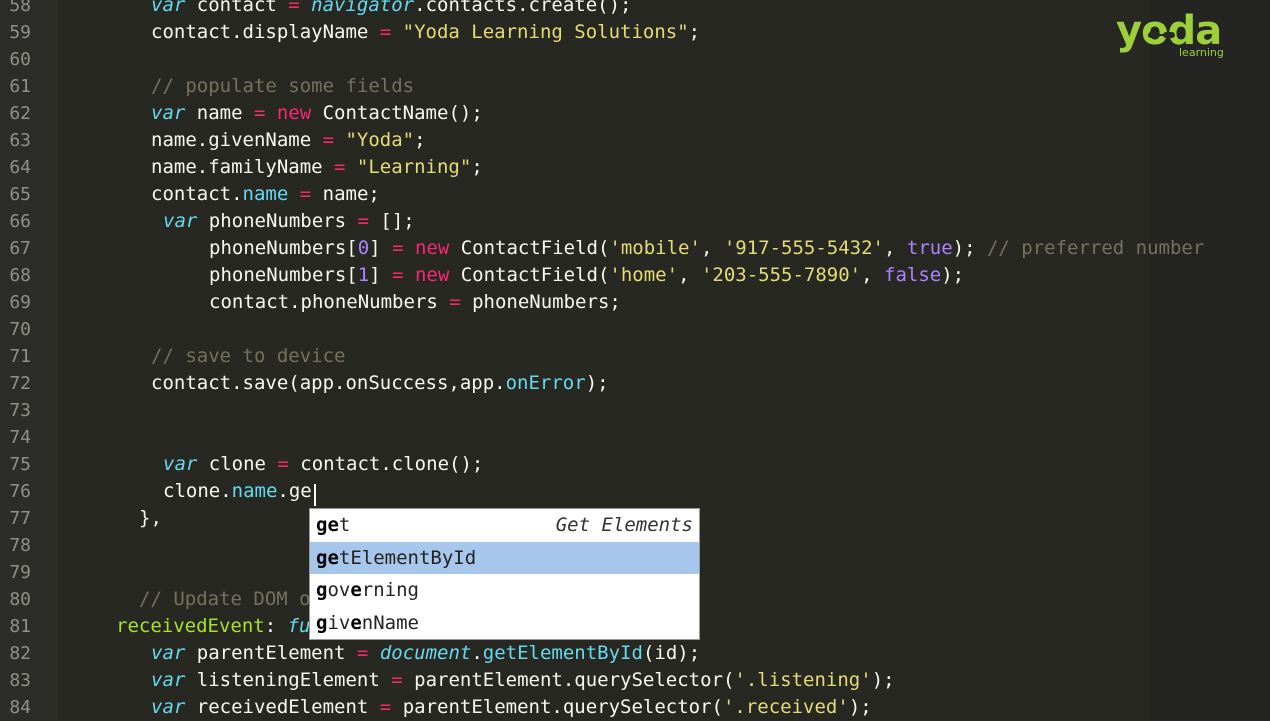  What do you see at coordinates (20, 8) in the screenshot?
I see `line-number: 58` at bounding box center [20, 8].